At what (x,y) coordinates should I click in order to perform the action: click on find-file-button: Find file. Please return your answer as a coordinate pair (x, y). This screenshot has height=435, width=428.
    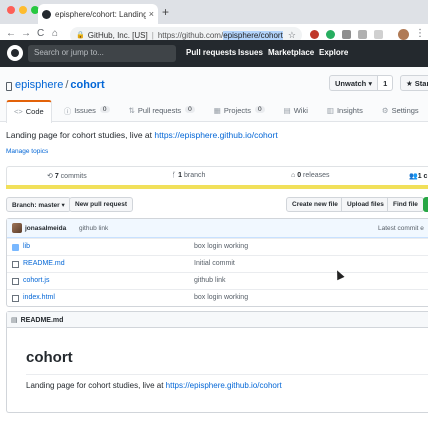
    Looking at the image, I should click on (405, 204).